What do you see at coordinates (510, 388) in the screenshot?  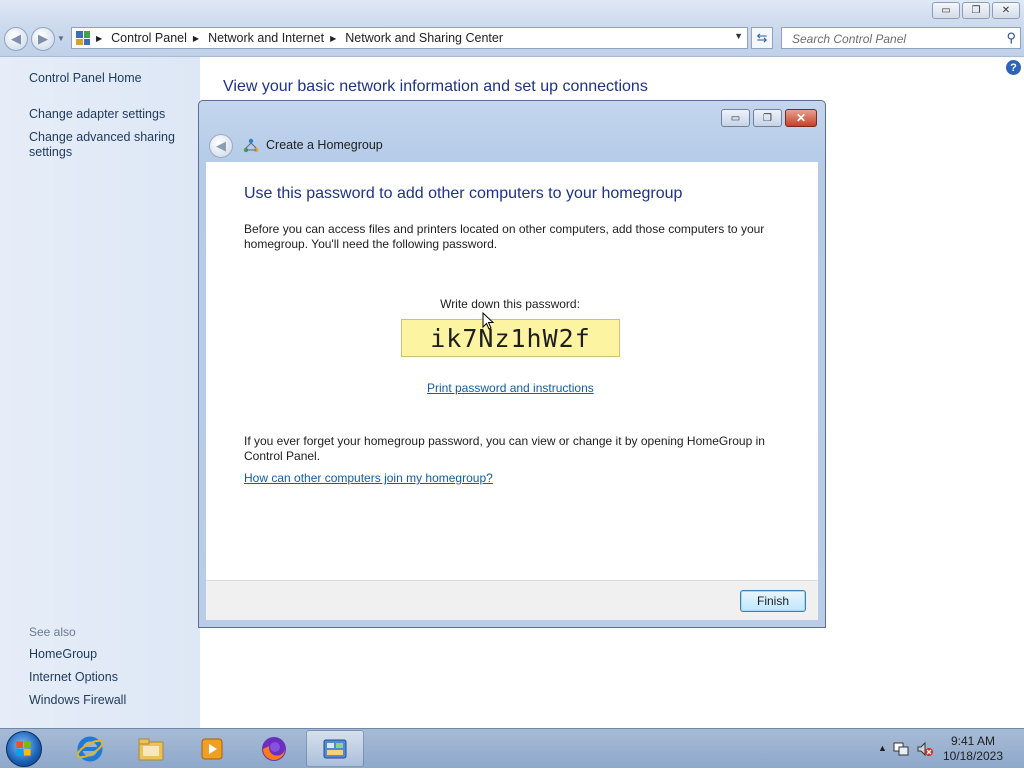 I see `print-password-link: Print password and instructions` at bounding box center [510, 388].